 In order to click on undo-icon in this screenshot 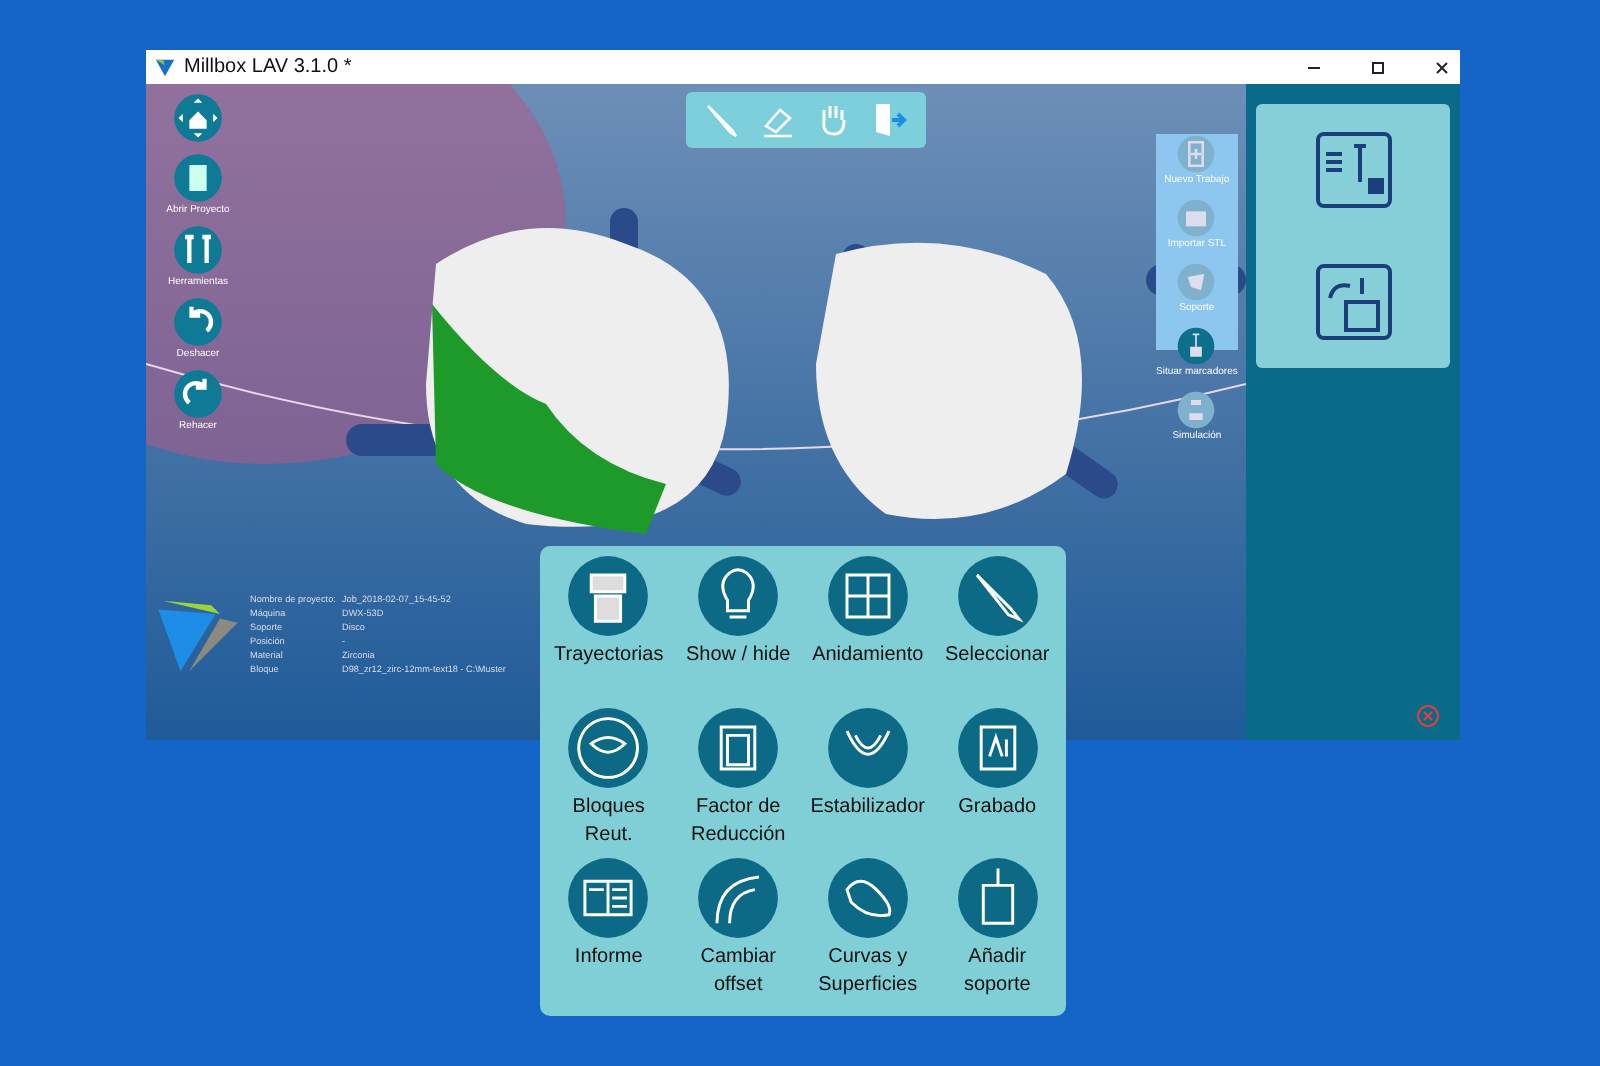, I will do `click(198, 322)`.